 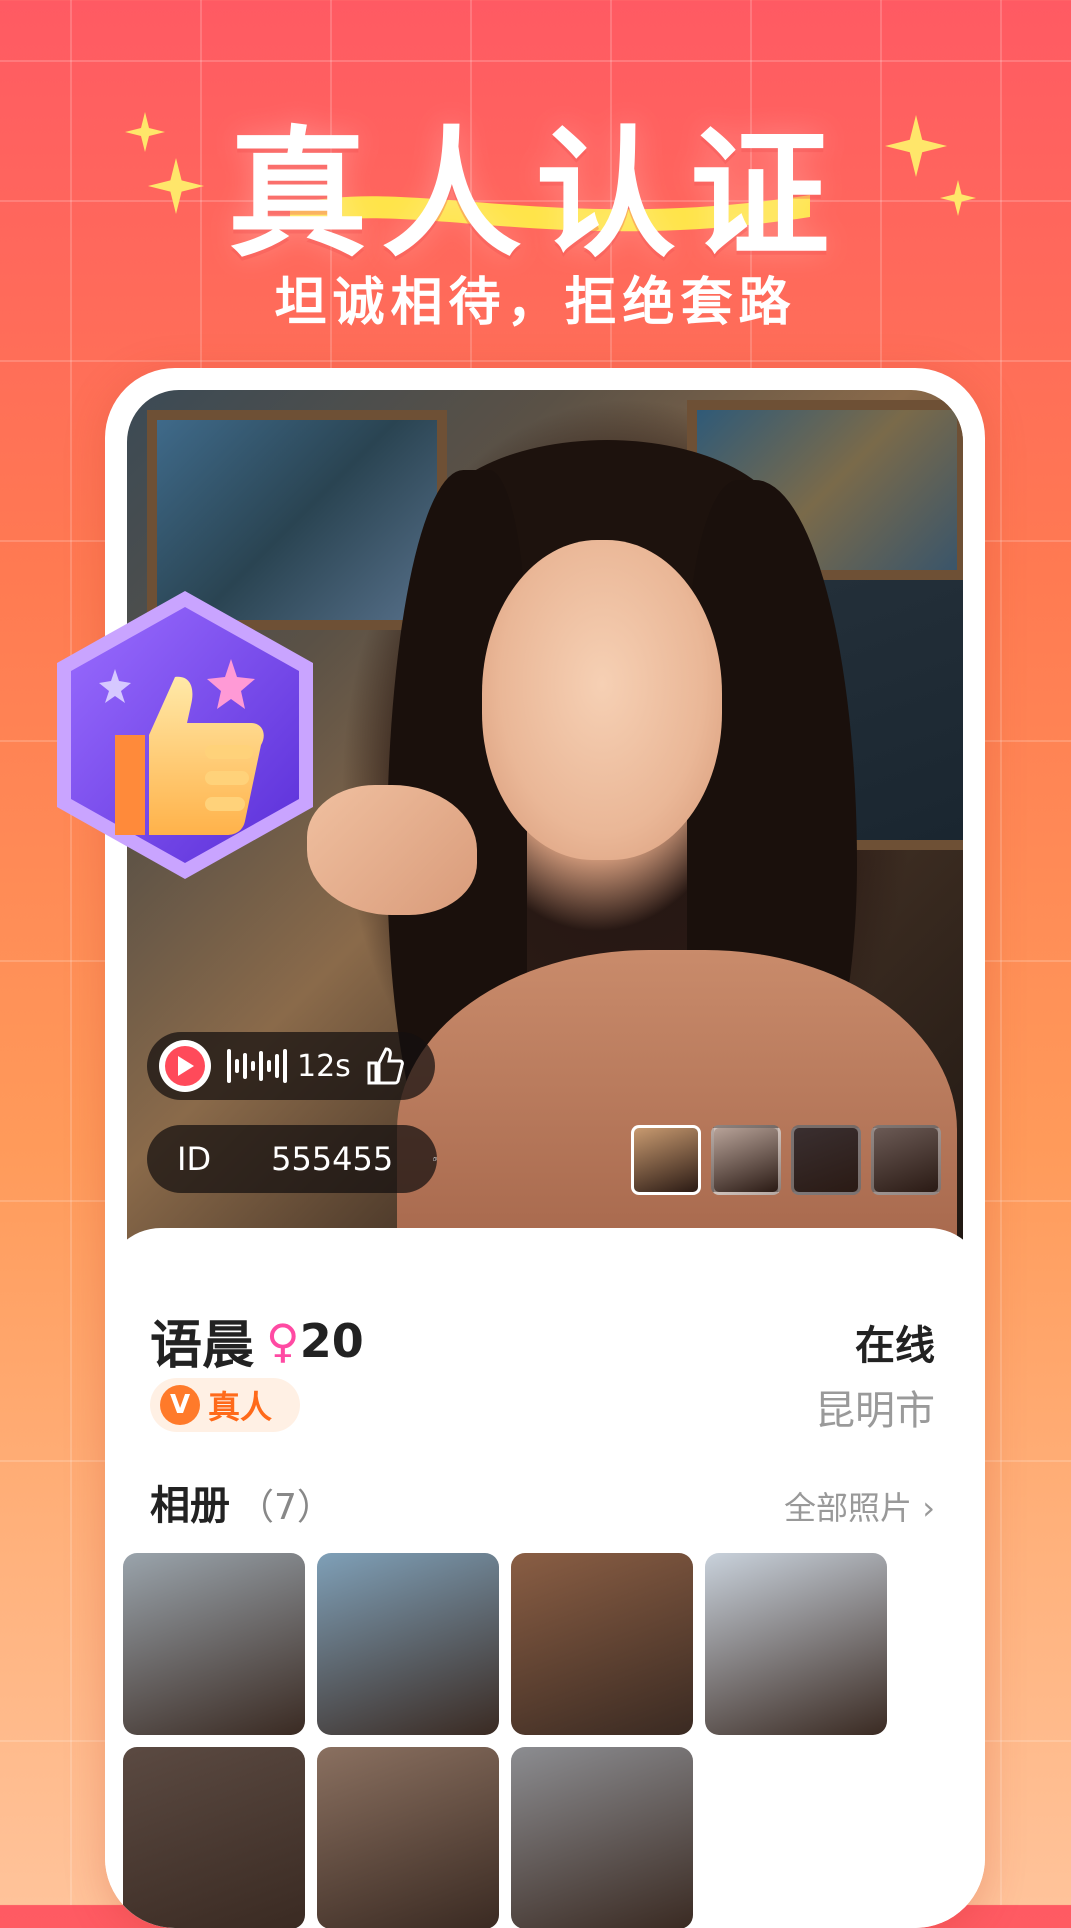 What do you see at coordinates (190, 1506) in the screenshot?
I see `album-title-text: 相册` at bounding box center [190, 1506].